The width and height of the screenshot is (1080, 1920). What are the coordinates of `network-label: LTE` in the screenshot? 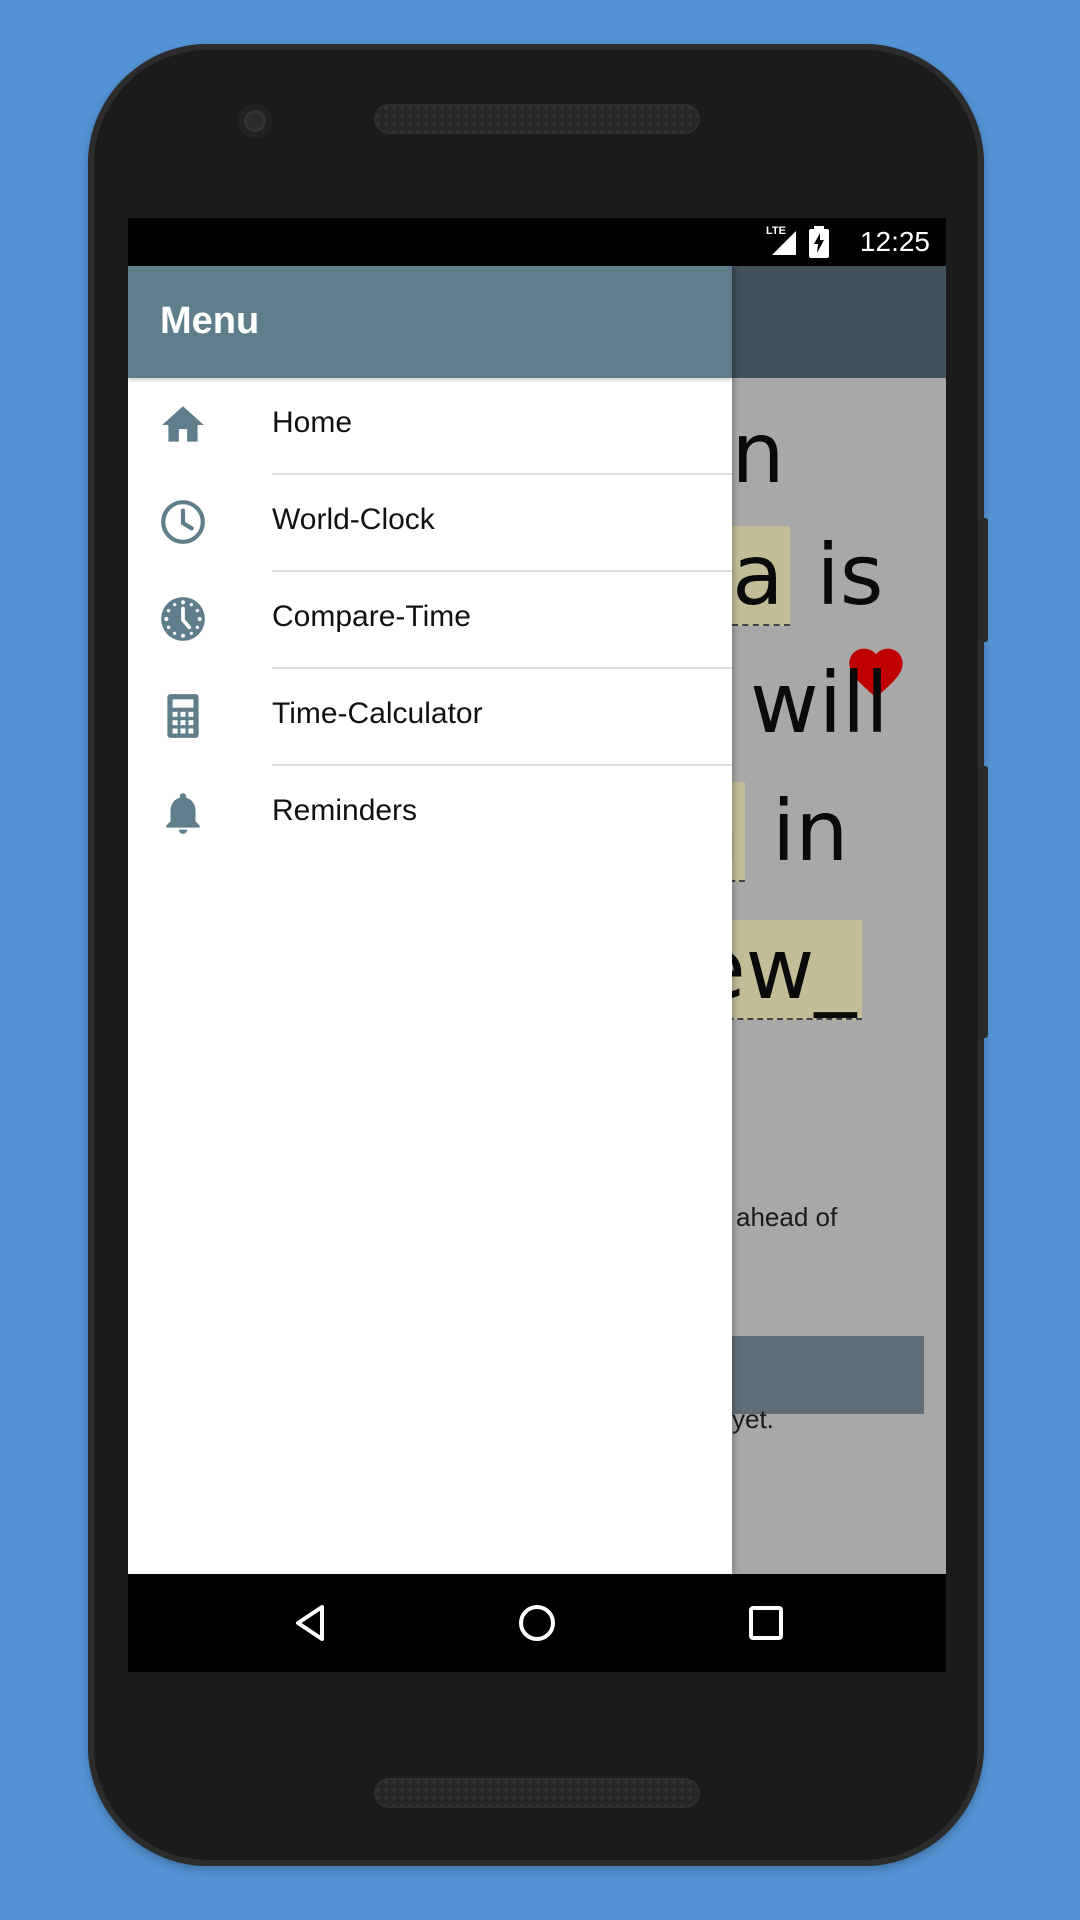 It's located at (776, 231).